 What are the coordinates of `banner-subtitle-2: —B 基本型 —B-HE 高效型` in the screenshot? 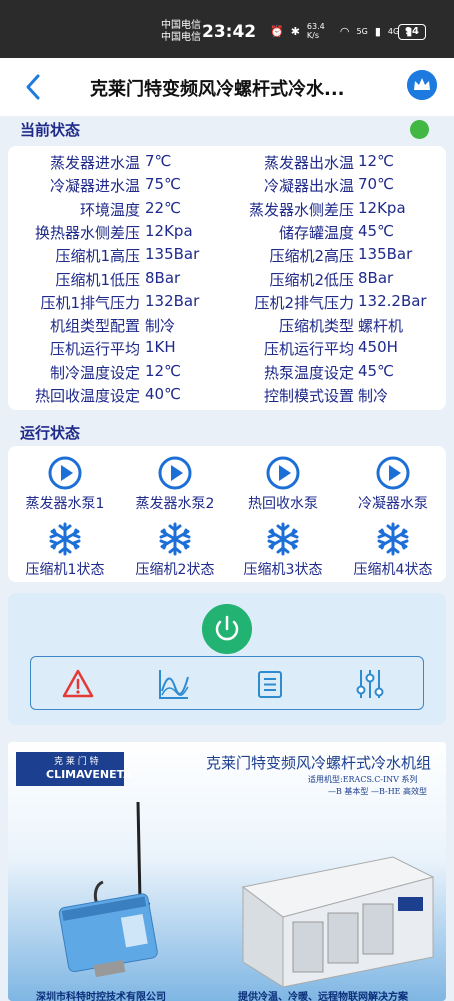 It's located at (378, 791).